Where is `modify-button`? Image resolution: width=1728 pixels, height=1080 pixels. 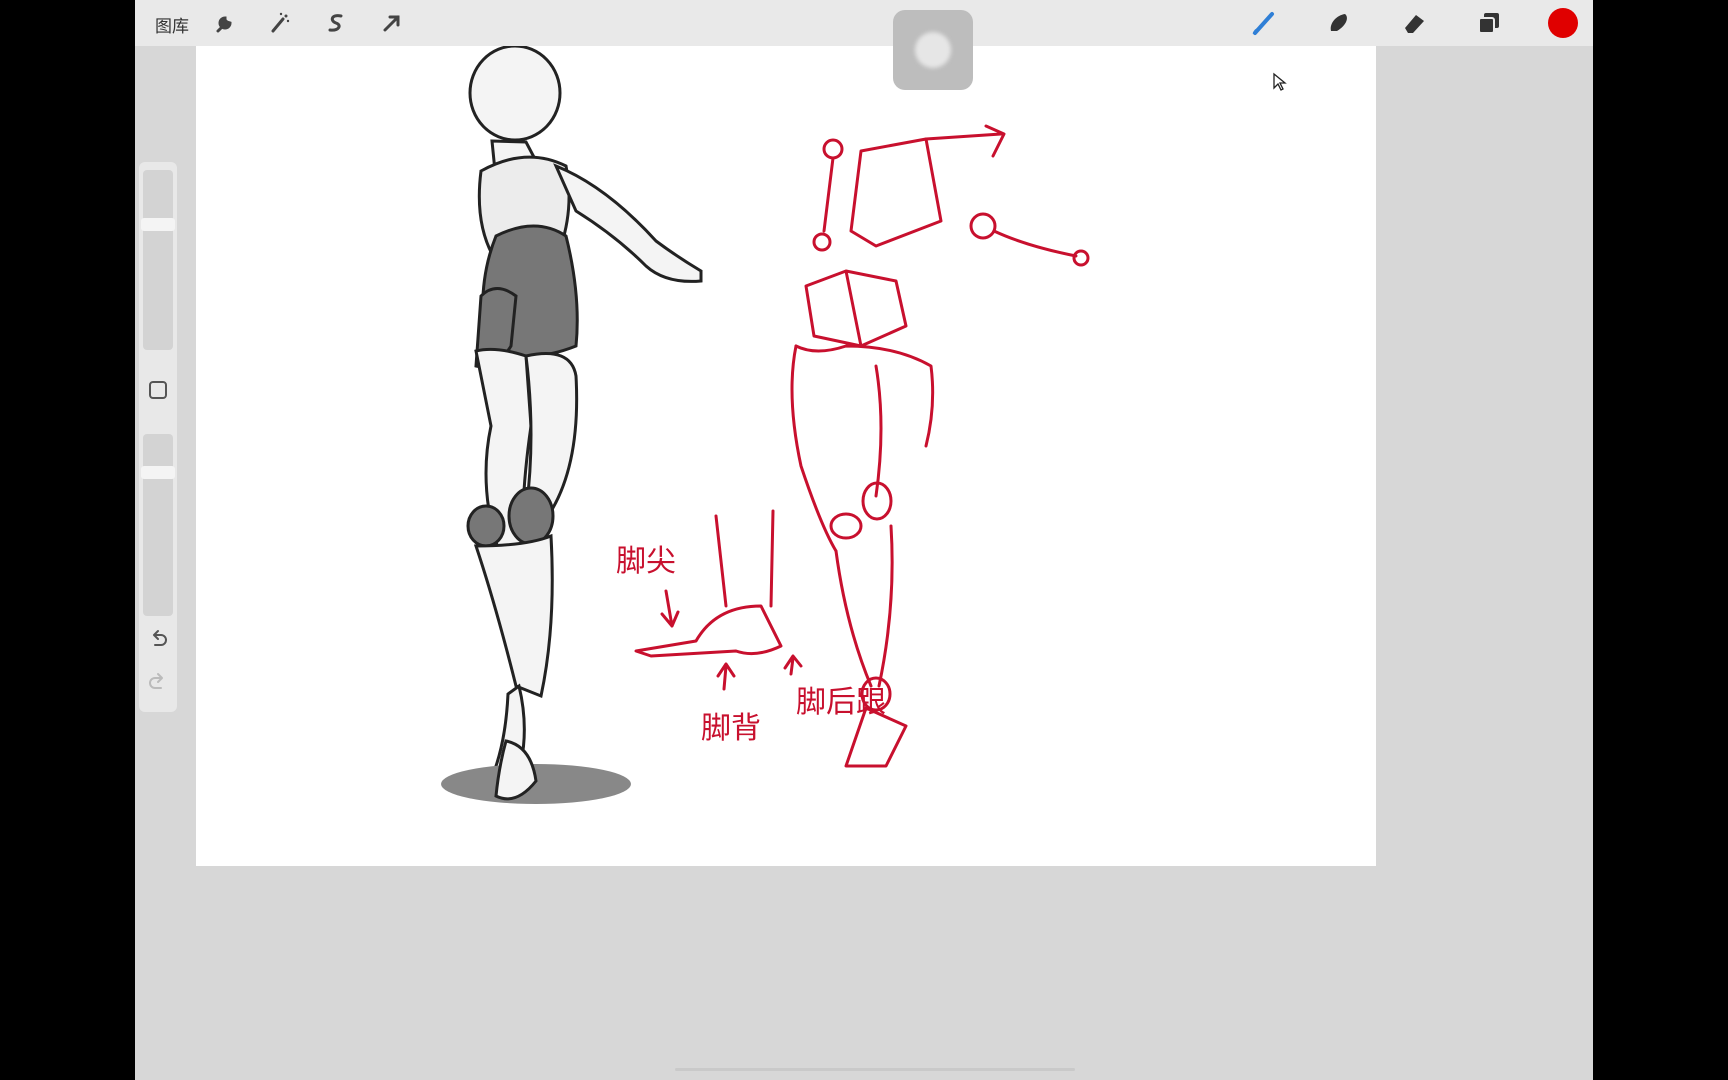
modify-button is located at coordinates (933, 50).